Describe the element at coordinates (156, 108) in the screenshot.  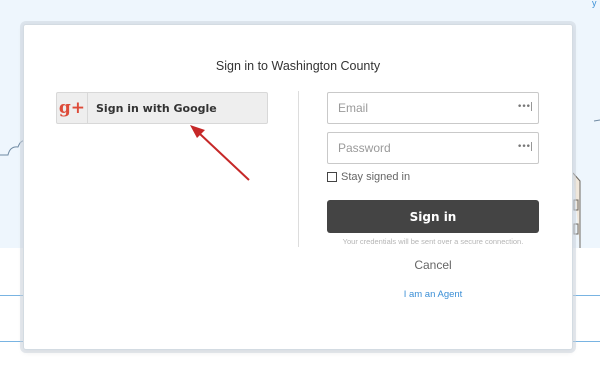
I see `google-signin-label: Sign in with Google` at that location.